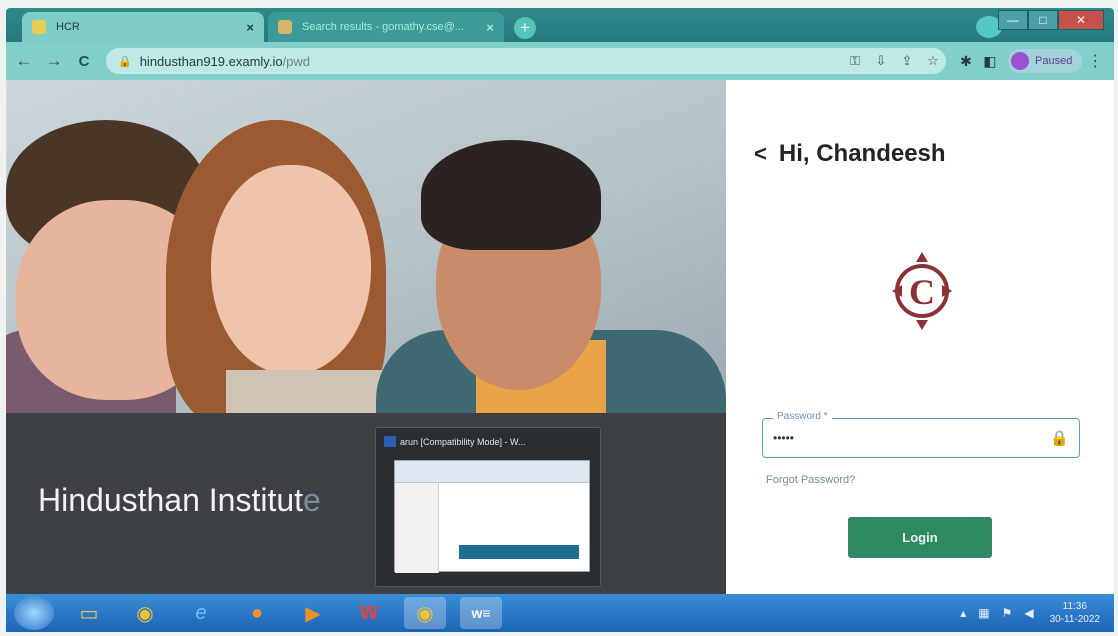  Describe the element at coordinates (257, 613) in the screenshot. I see `firefox-icon: ●` at that location.